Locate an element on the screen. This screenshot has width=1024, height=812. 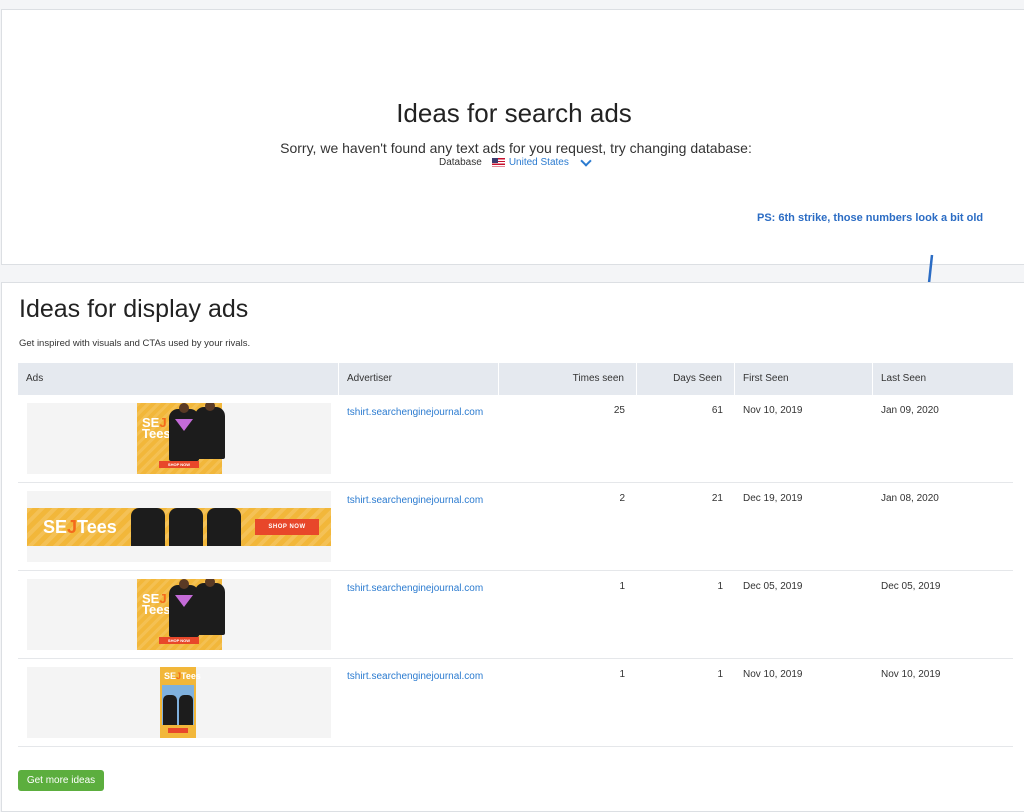
database-row: Database United States is located at coordinates (515, 161).